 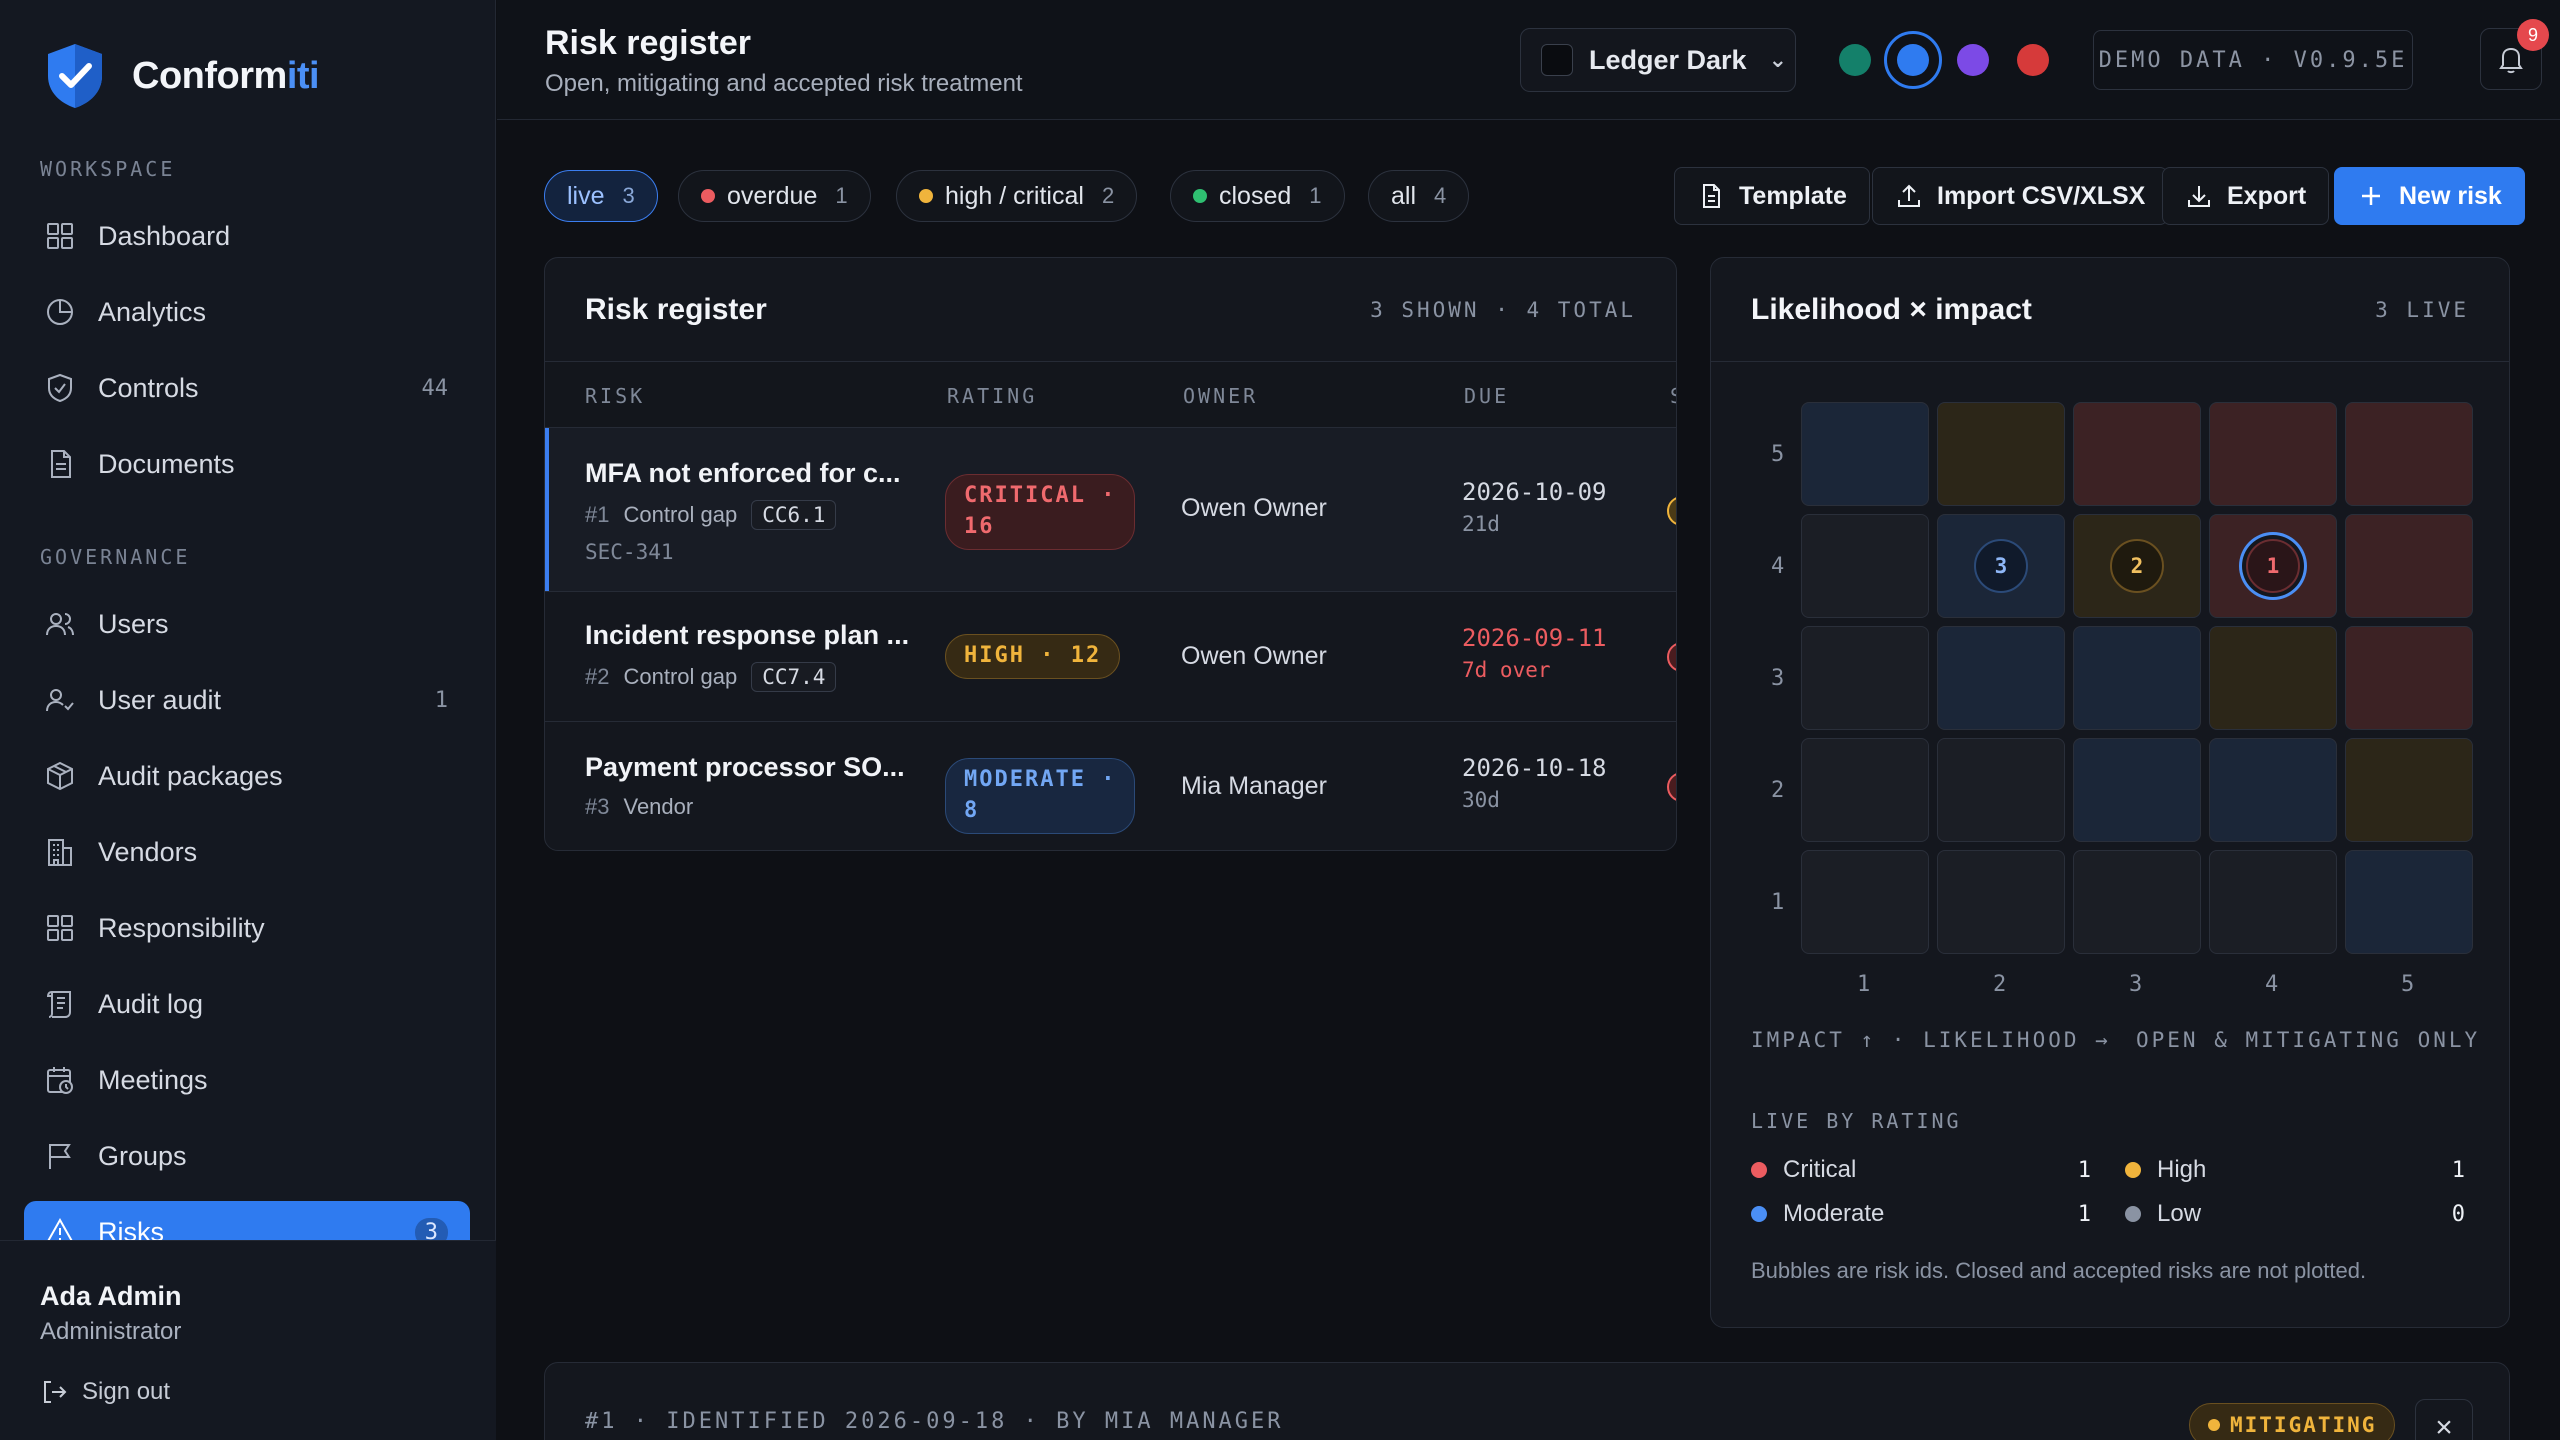 What do you see at coordinates (2444, 1425) in the screenshot?
I see `close-icon: ×` at bounding box center [2444, 1425].